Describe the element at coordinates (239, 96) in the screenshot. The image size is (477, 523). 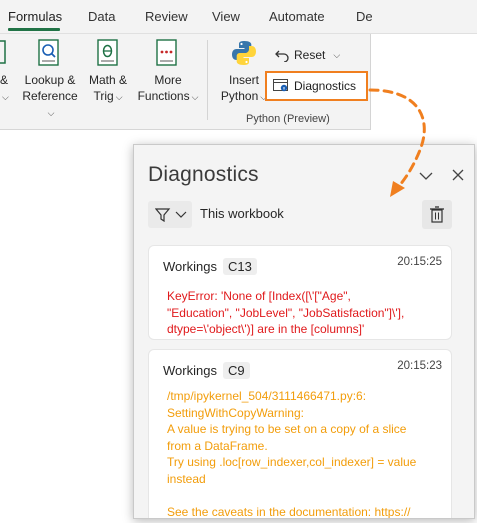
I see `insert-python-line2: Python` at that location.